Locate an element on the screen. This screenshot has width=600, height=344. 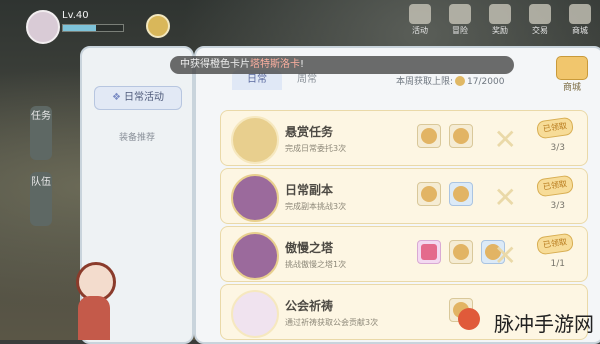
hud-icon-reward: 奖励 is located at coordinates (500, 20).